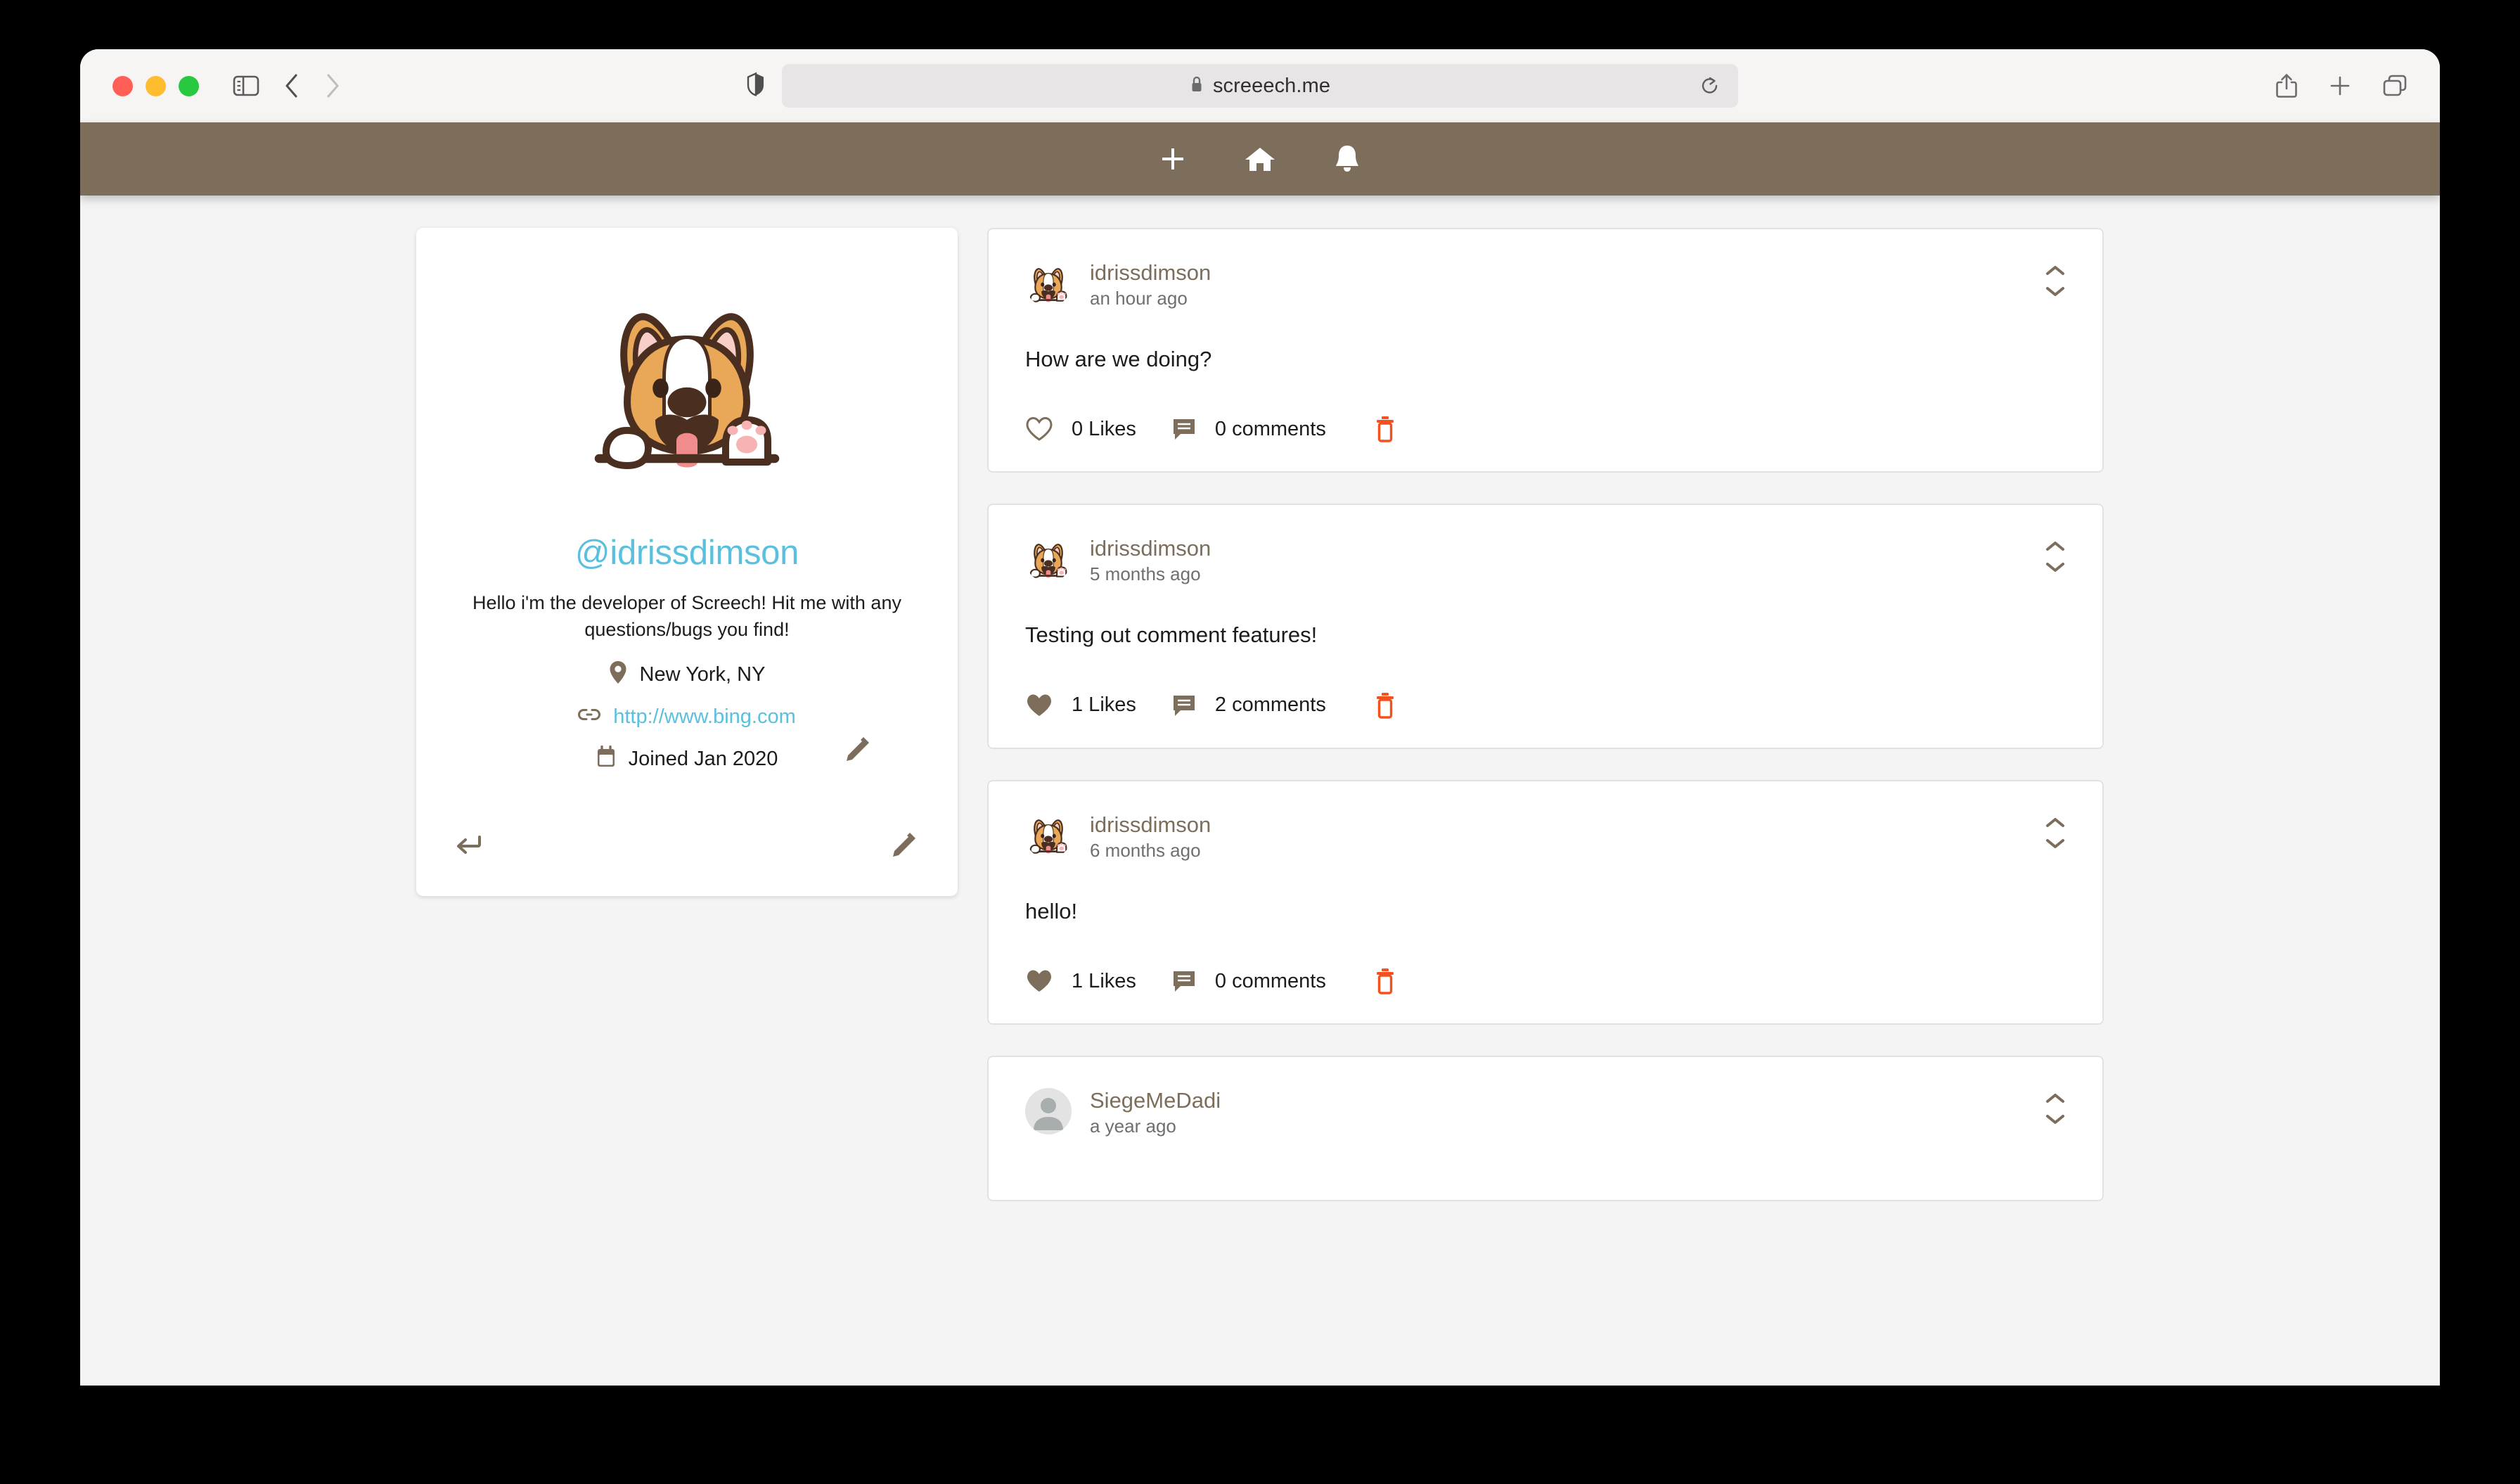  What do you see at coordinates (1139, 299) in the screenshot?
I see `post-timestamp: an hour ago` at bounding box center [1139, 299].